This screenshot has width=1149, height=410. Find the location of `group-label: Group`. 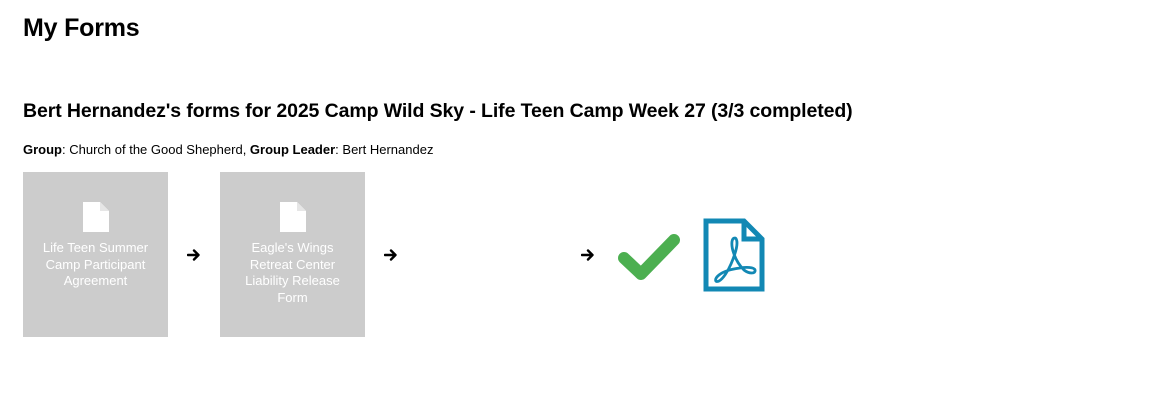

group-label: Group is located at coordinates (42, 149).